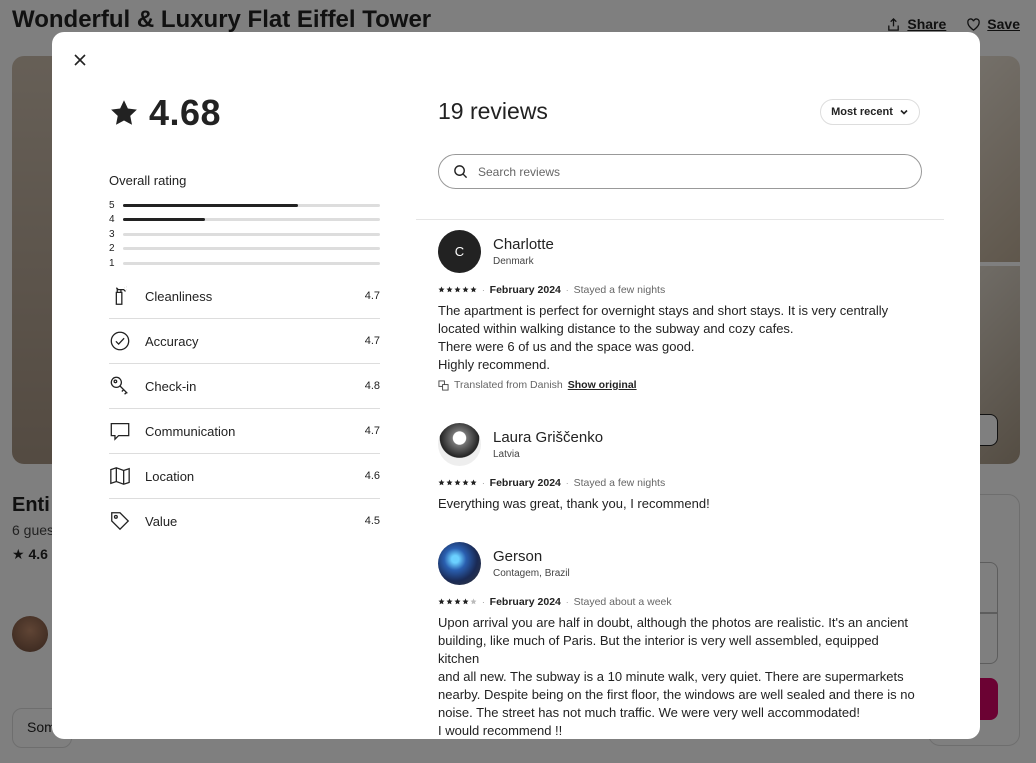  Describe the element at coordinates (508, 385) in the screenshot. I see `translated-from-label: Translated from Danish` at that location.